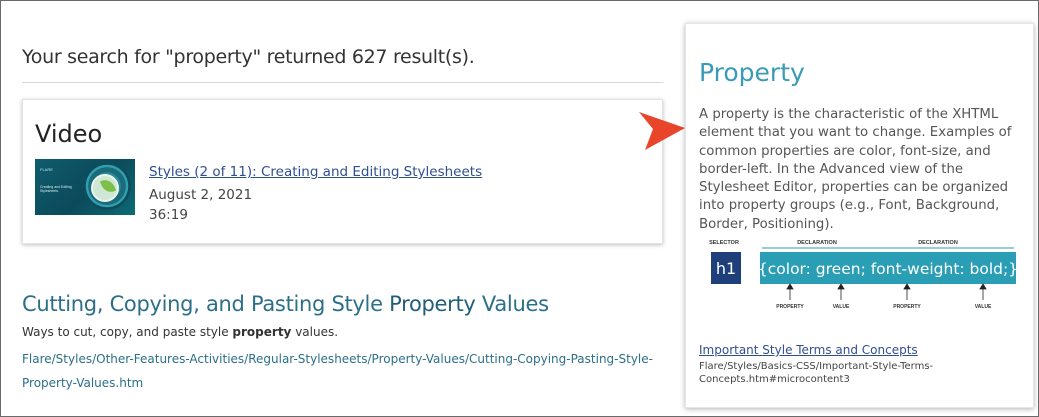 This screenshot has height=417, width=1039. I want to click on diagram-value-label-2: VALUE, so click(983, 307).